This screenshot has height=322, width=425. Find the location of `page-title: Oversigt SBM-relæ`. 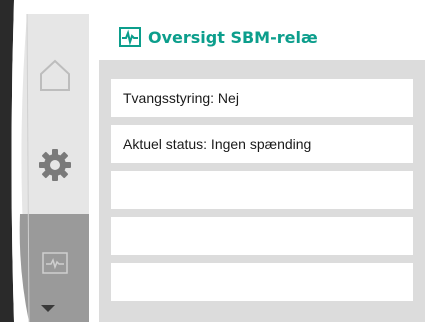

page-title: Oversigt SBM-relæ is located at coordinates (233, 37).